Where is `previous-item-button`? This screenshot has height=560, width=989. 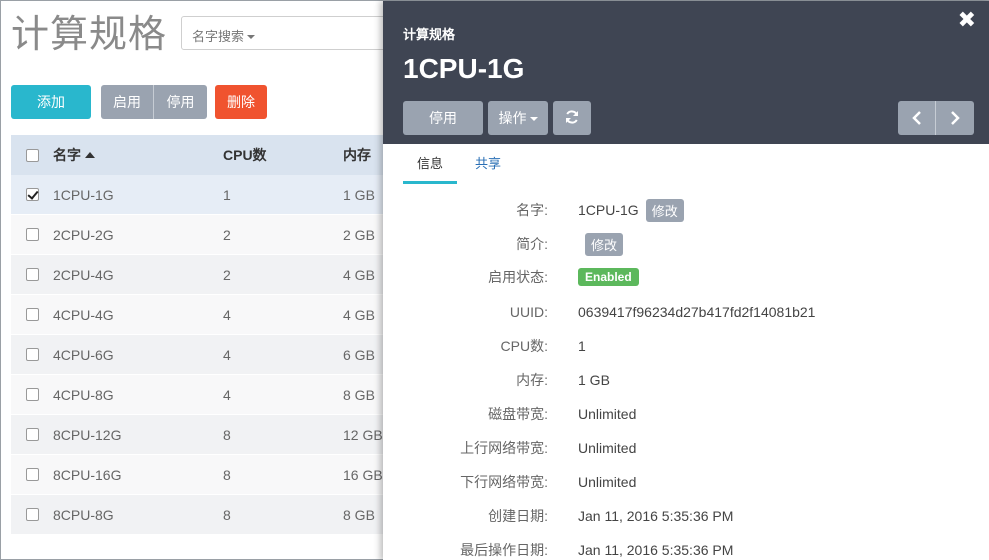
previous-item-button is located at coordinates (917, 118).